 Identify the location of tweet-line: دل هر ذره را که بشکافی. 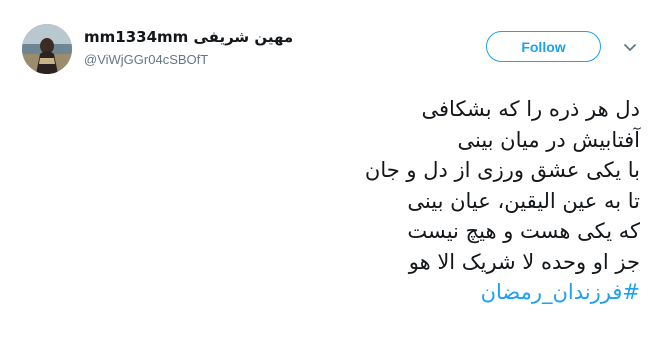
(531, 109).